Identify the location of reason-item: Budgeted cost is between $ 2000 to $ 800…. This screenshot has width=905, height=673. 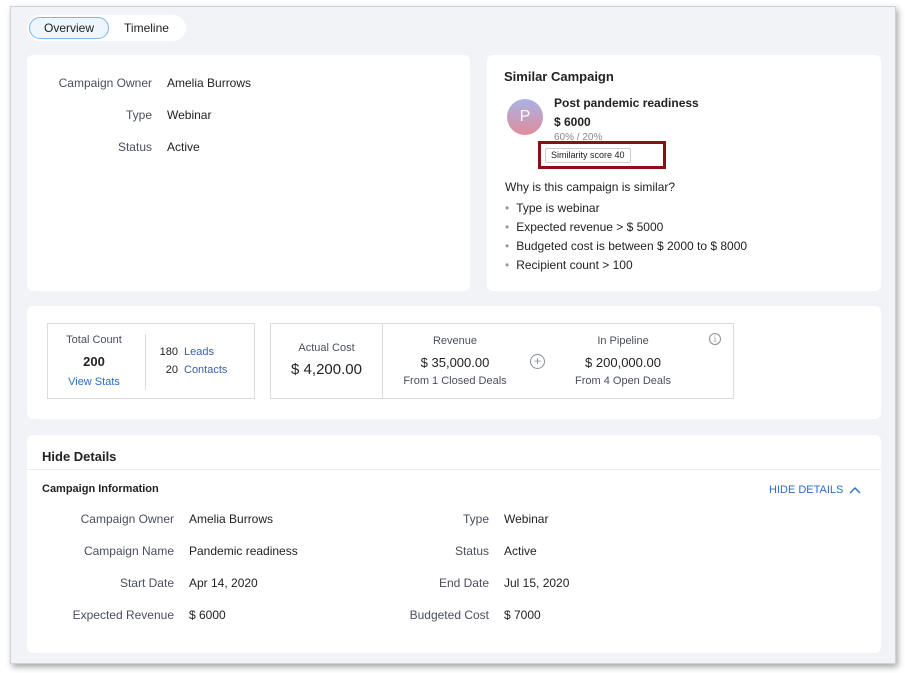
(626, 246).